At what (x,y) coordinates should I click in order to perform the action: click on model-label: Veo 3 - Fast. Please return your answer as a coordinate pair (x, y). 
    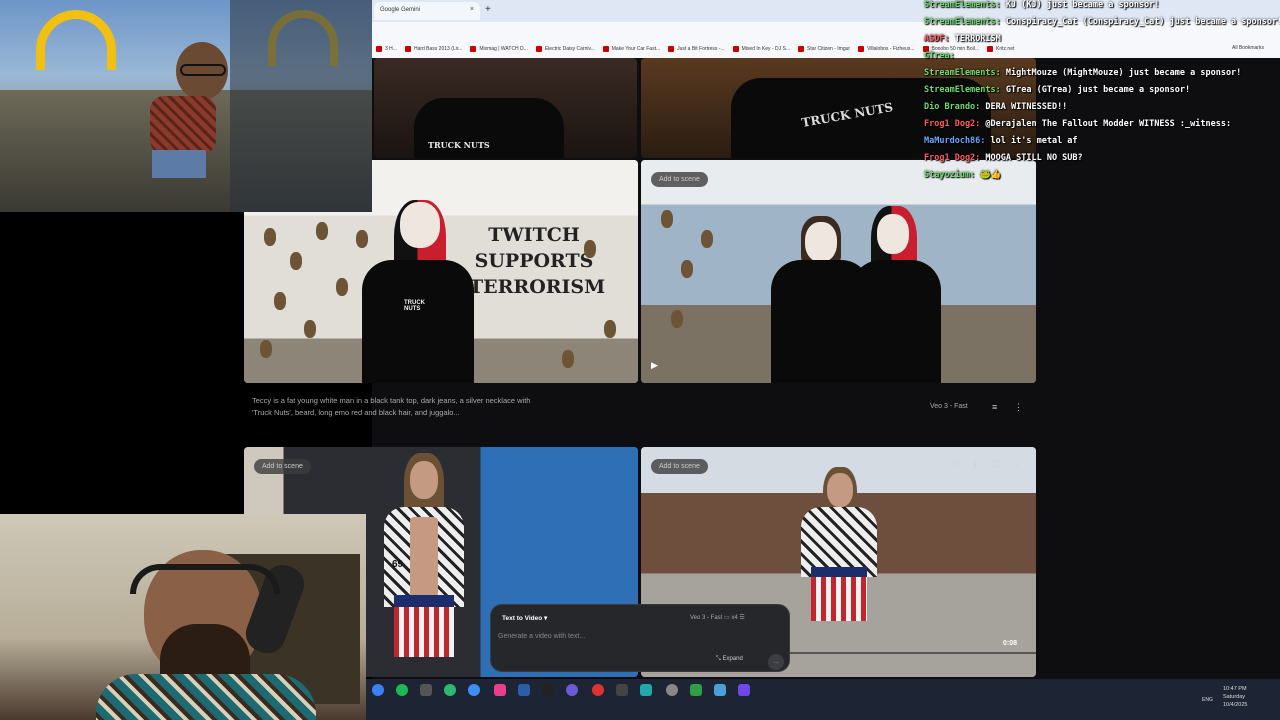
    Looking at the image, I should click on (949, 406).